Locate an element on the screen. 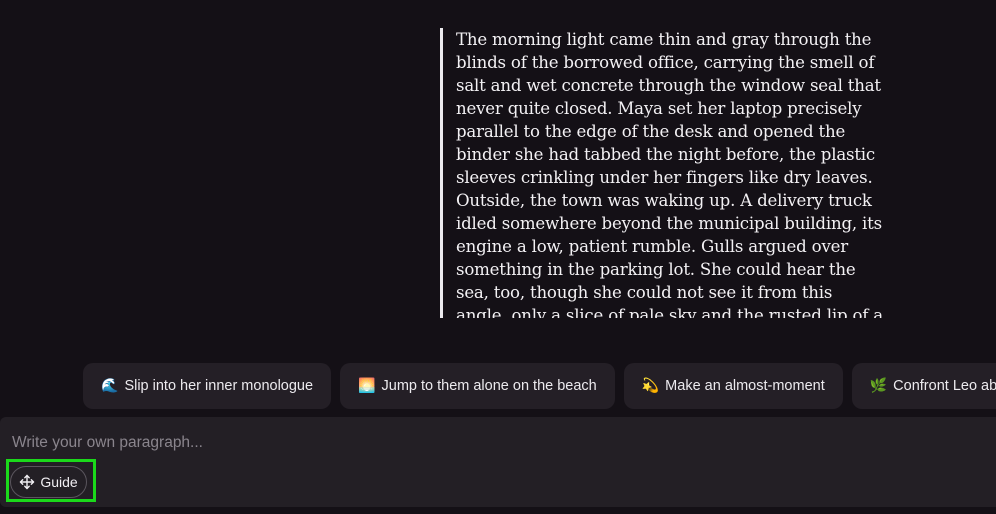  suggestion-beach: 🌅 Jump to them alone on the beach is located at coordinates (477, 386).